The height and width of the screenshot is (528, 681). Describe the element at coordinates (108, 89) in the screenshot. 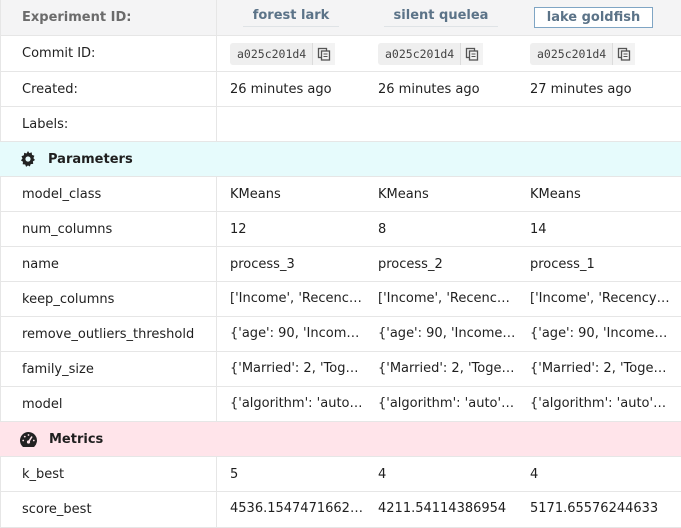

I see `row-label: Created:` at that location.